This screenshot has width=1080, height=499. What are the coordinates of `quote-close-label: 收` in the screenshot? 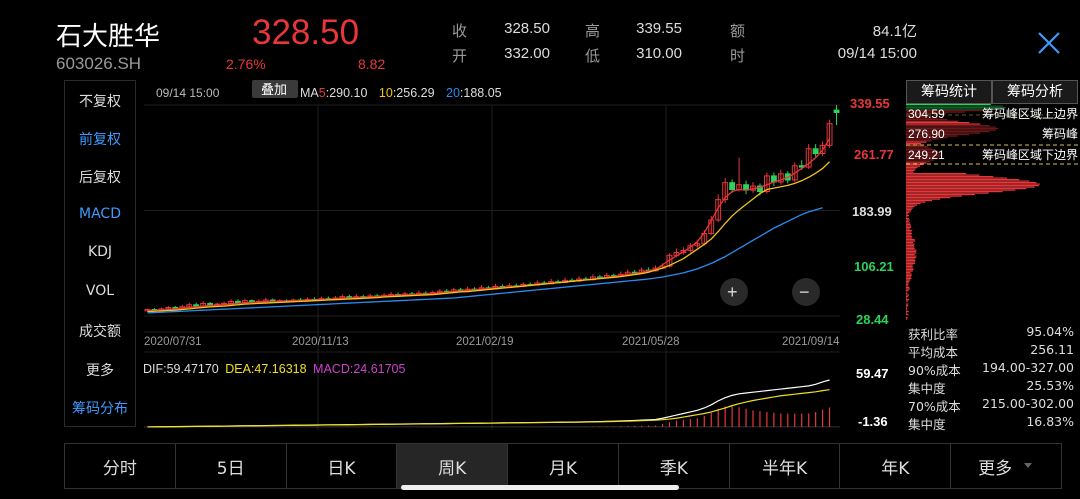 It's located at (459, 30).